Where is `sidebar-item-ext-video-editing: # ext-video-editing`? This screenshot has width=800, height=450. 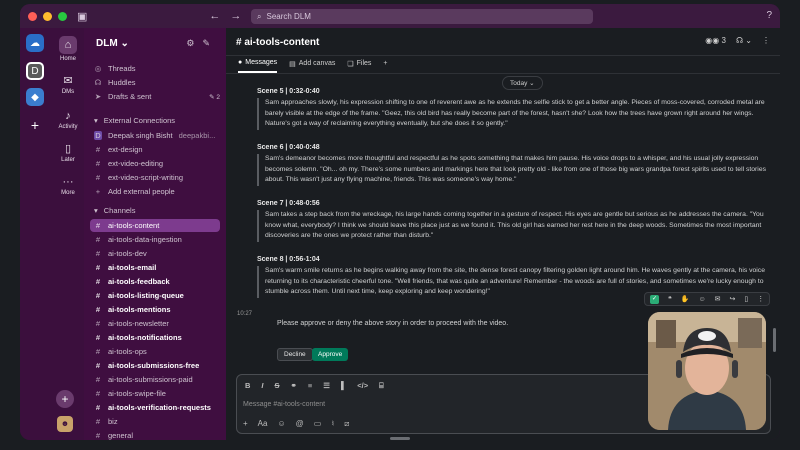
sidebar-item-ext-video-editing: # ext-video-editing is located at coordinates (157, 163).